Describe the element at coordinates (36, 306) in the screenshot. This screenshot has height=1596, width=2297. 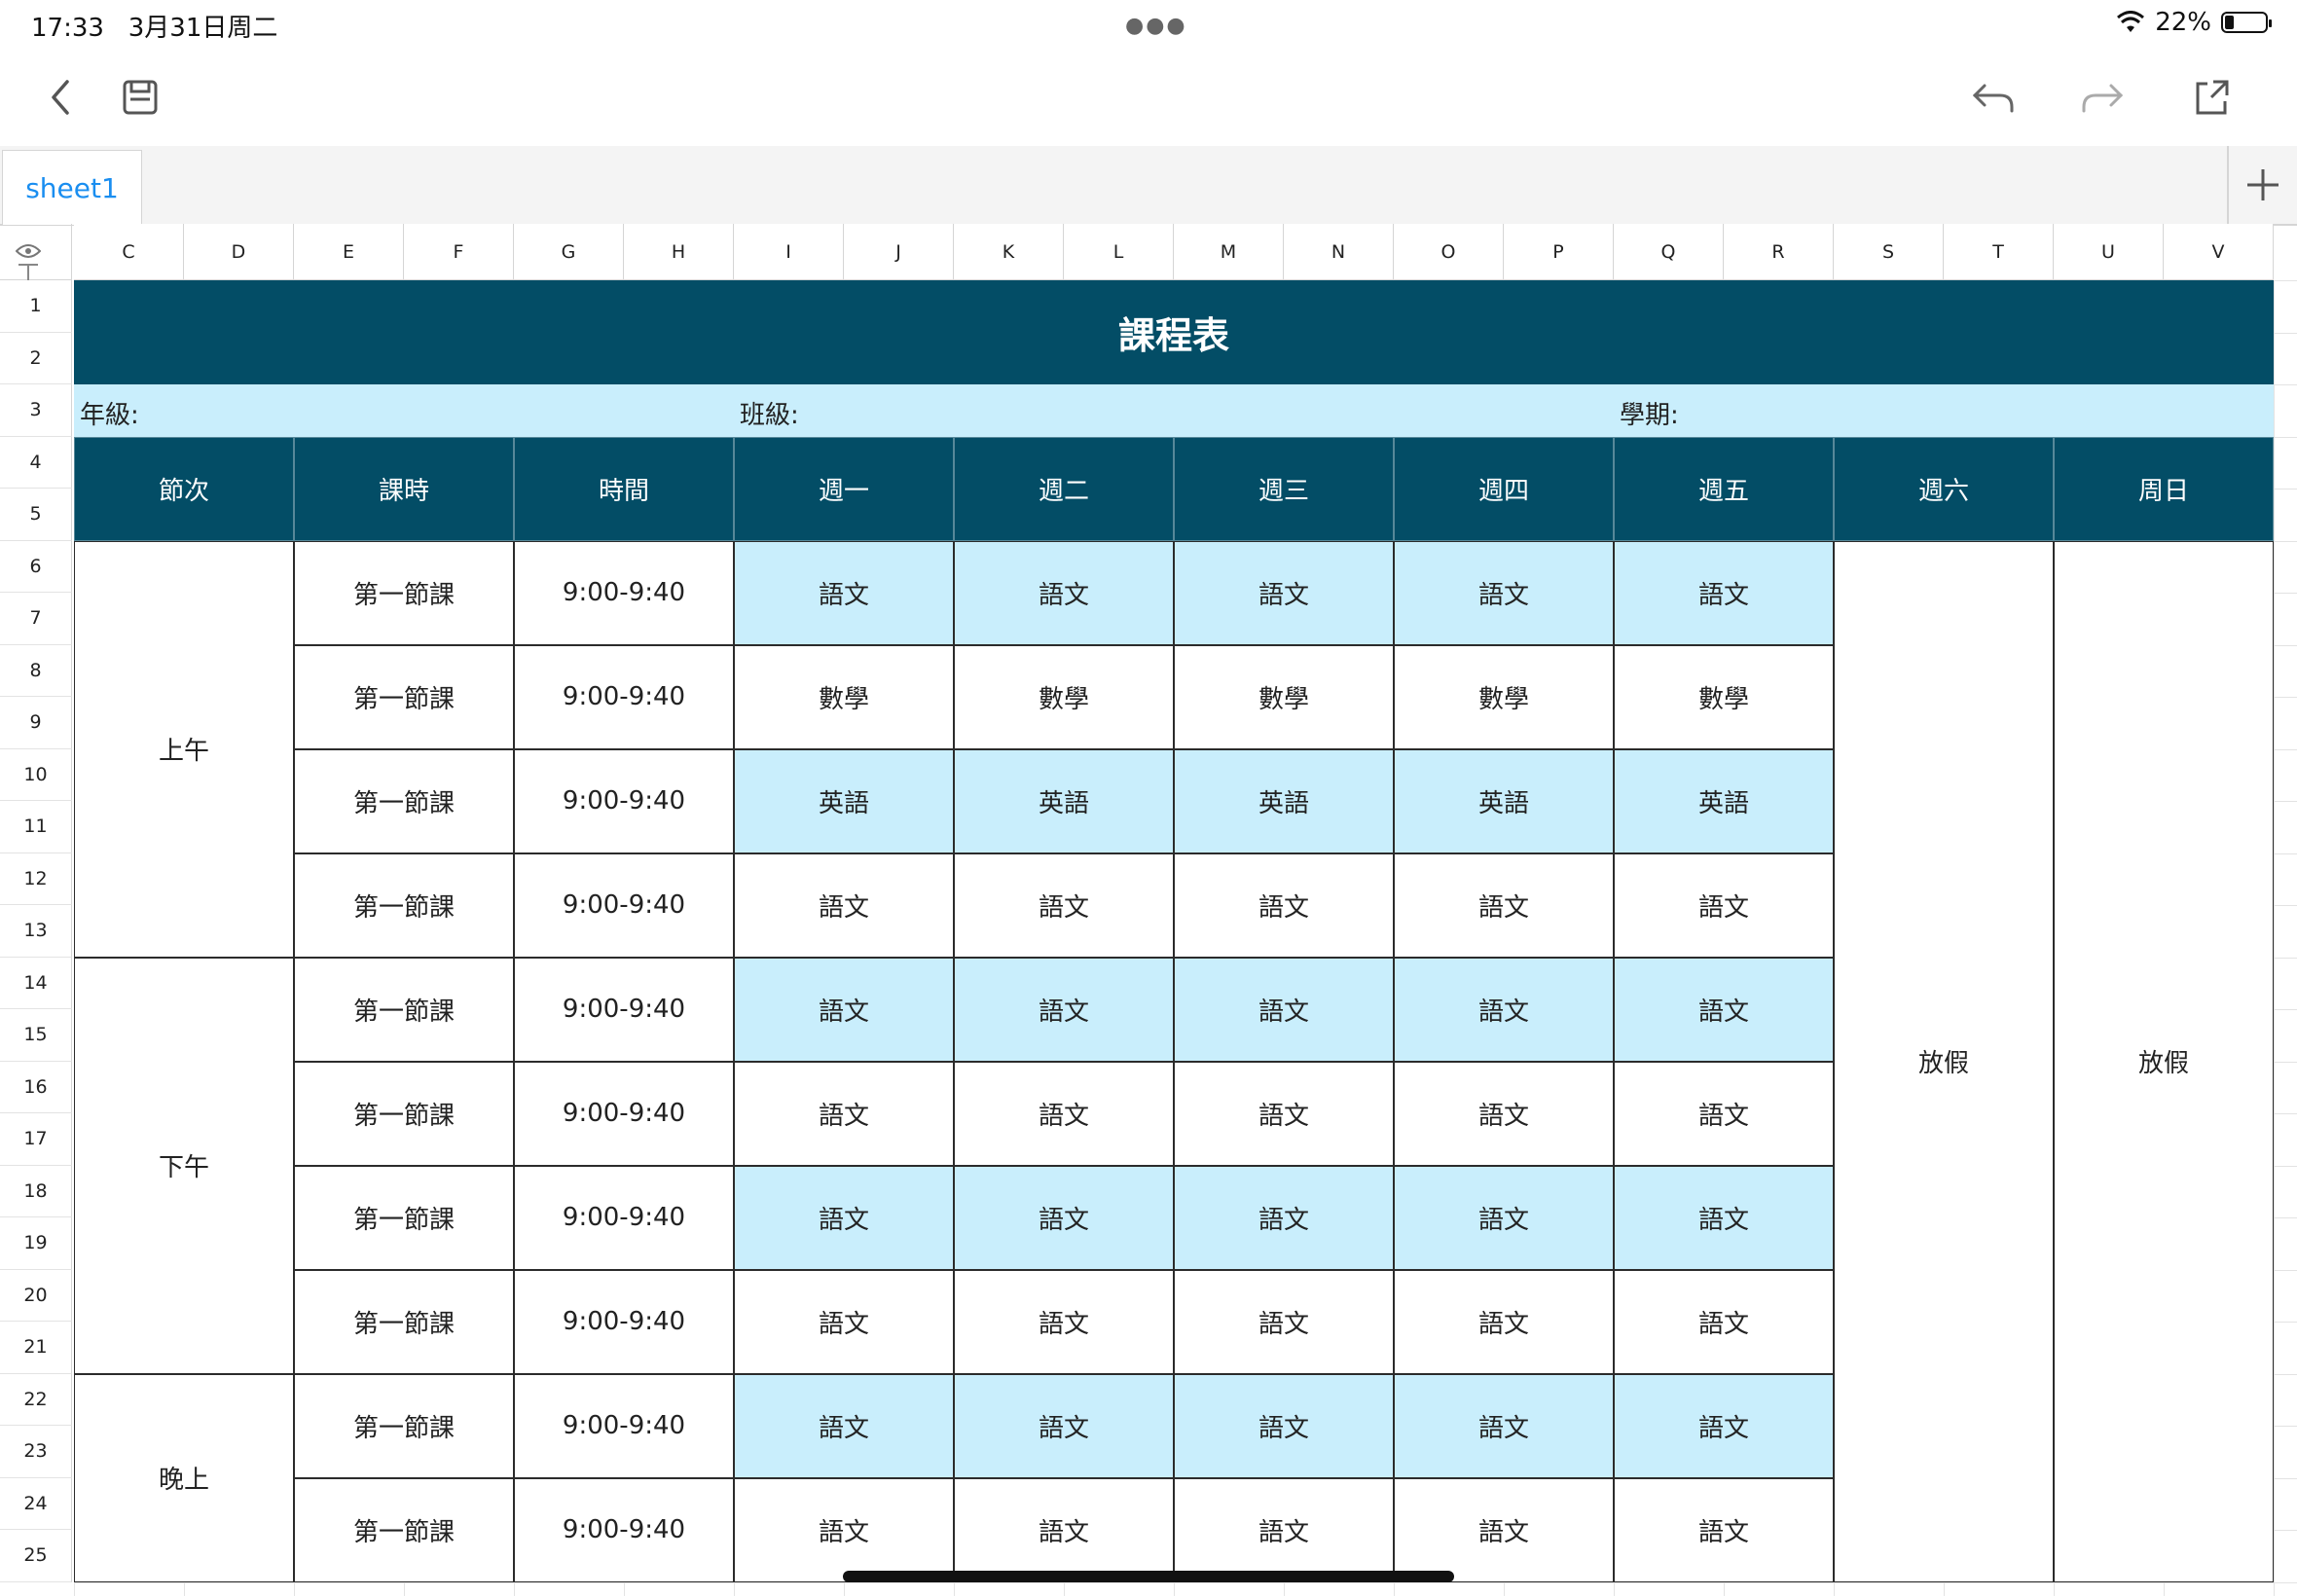
I see `row-header-1: 1` at that location.